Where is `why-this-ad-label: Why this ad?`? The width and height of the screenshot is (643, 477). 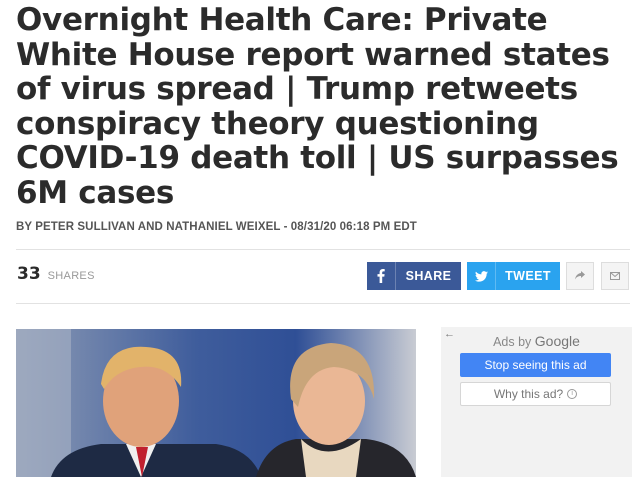 why-this-ad-label: Why this ad? is located at coordinates (528, 394).